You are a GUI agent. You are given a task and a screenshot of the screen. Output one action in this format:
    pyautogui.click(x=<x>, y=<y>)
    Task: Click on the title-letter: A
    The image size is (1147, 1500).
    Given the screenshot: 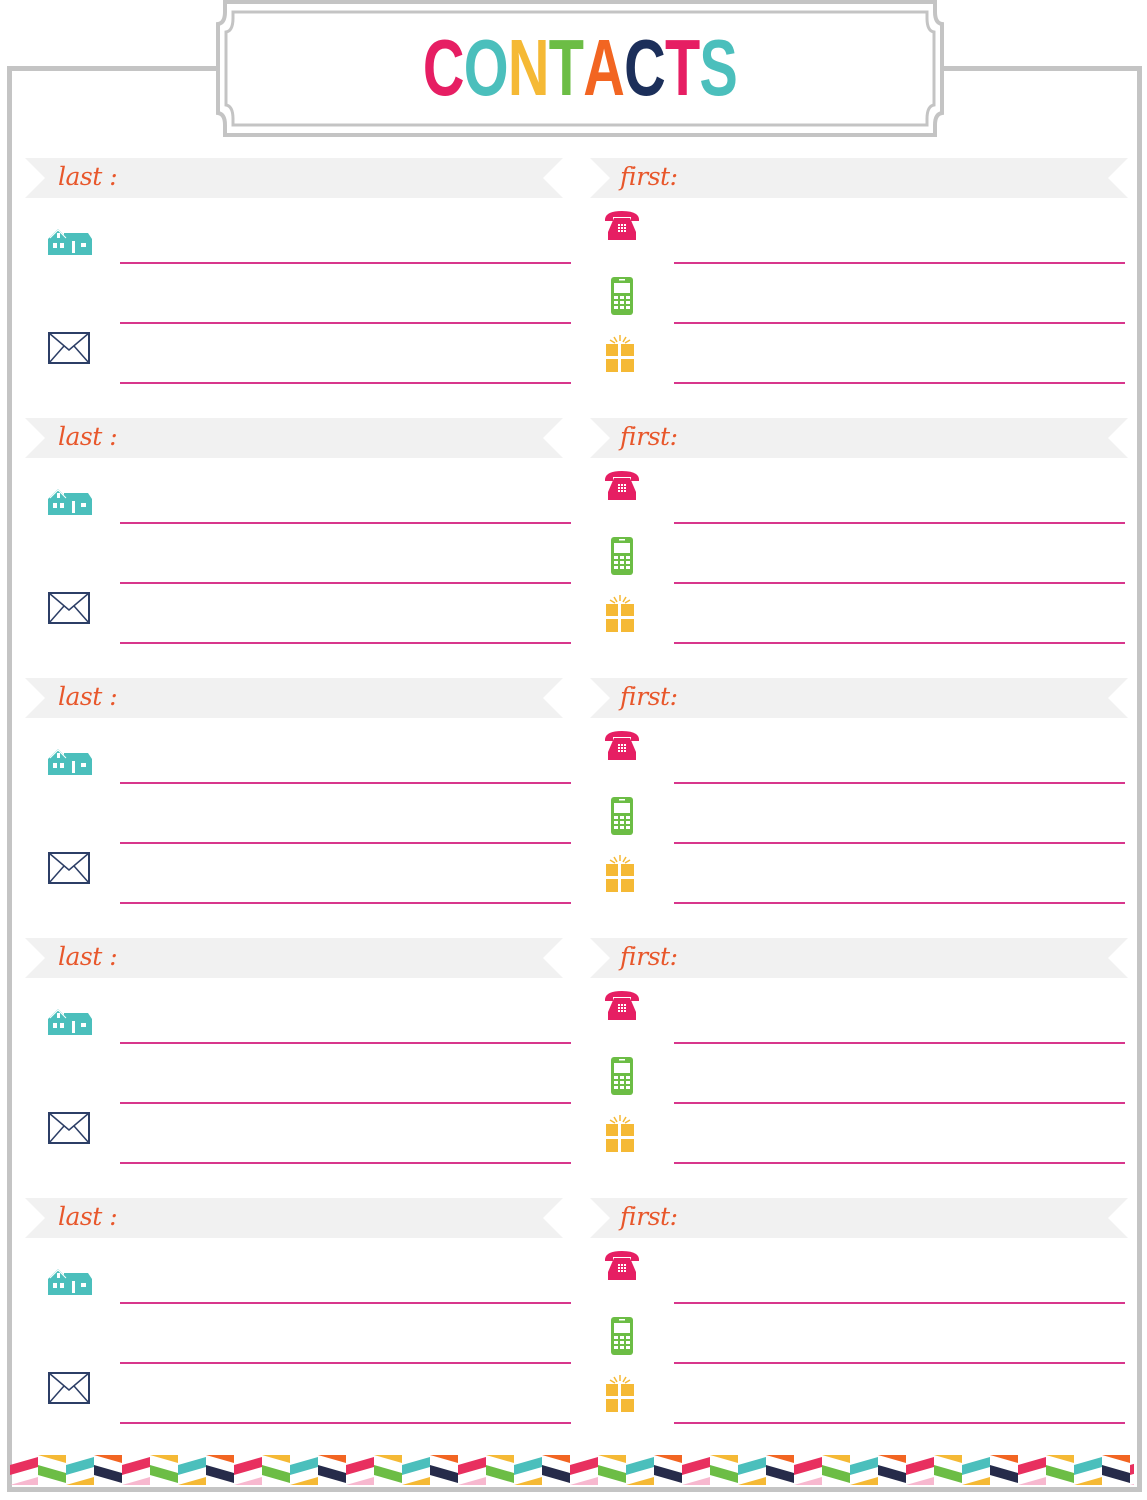 What is the action you would take?
    pyautogui.click(x=604, y=67)
    